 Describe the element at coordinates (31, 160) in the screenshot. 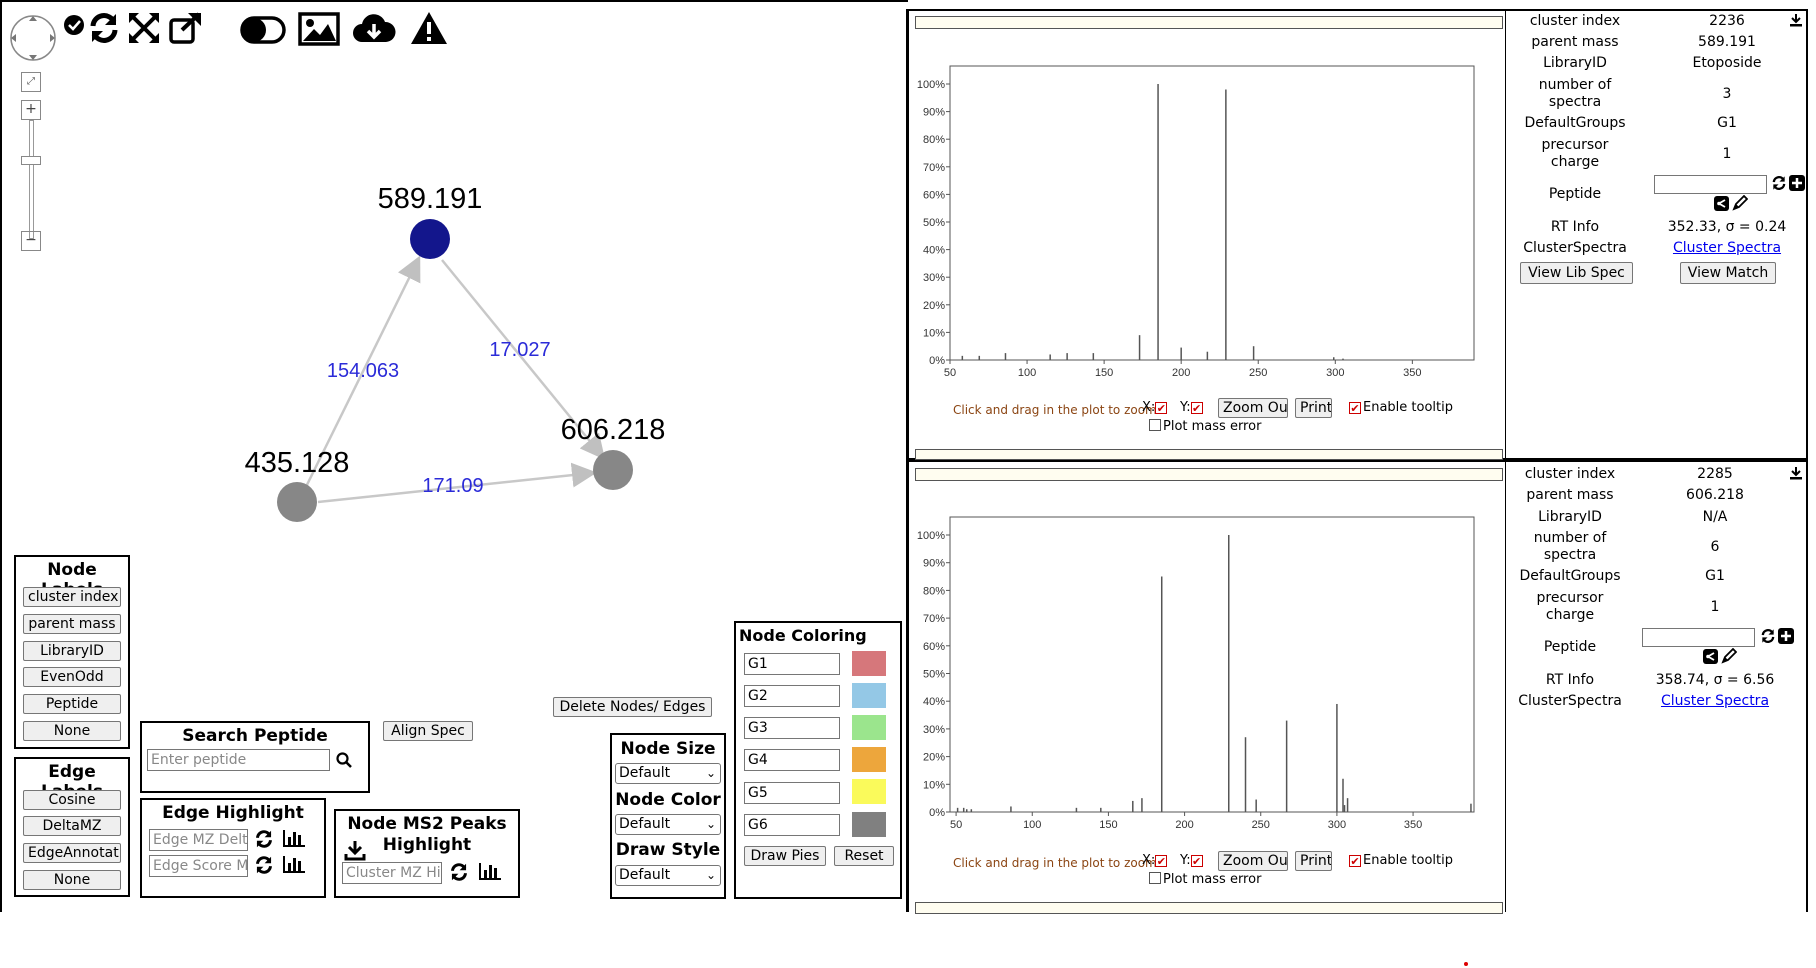

I see `zoom-slider-handle` at that location.